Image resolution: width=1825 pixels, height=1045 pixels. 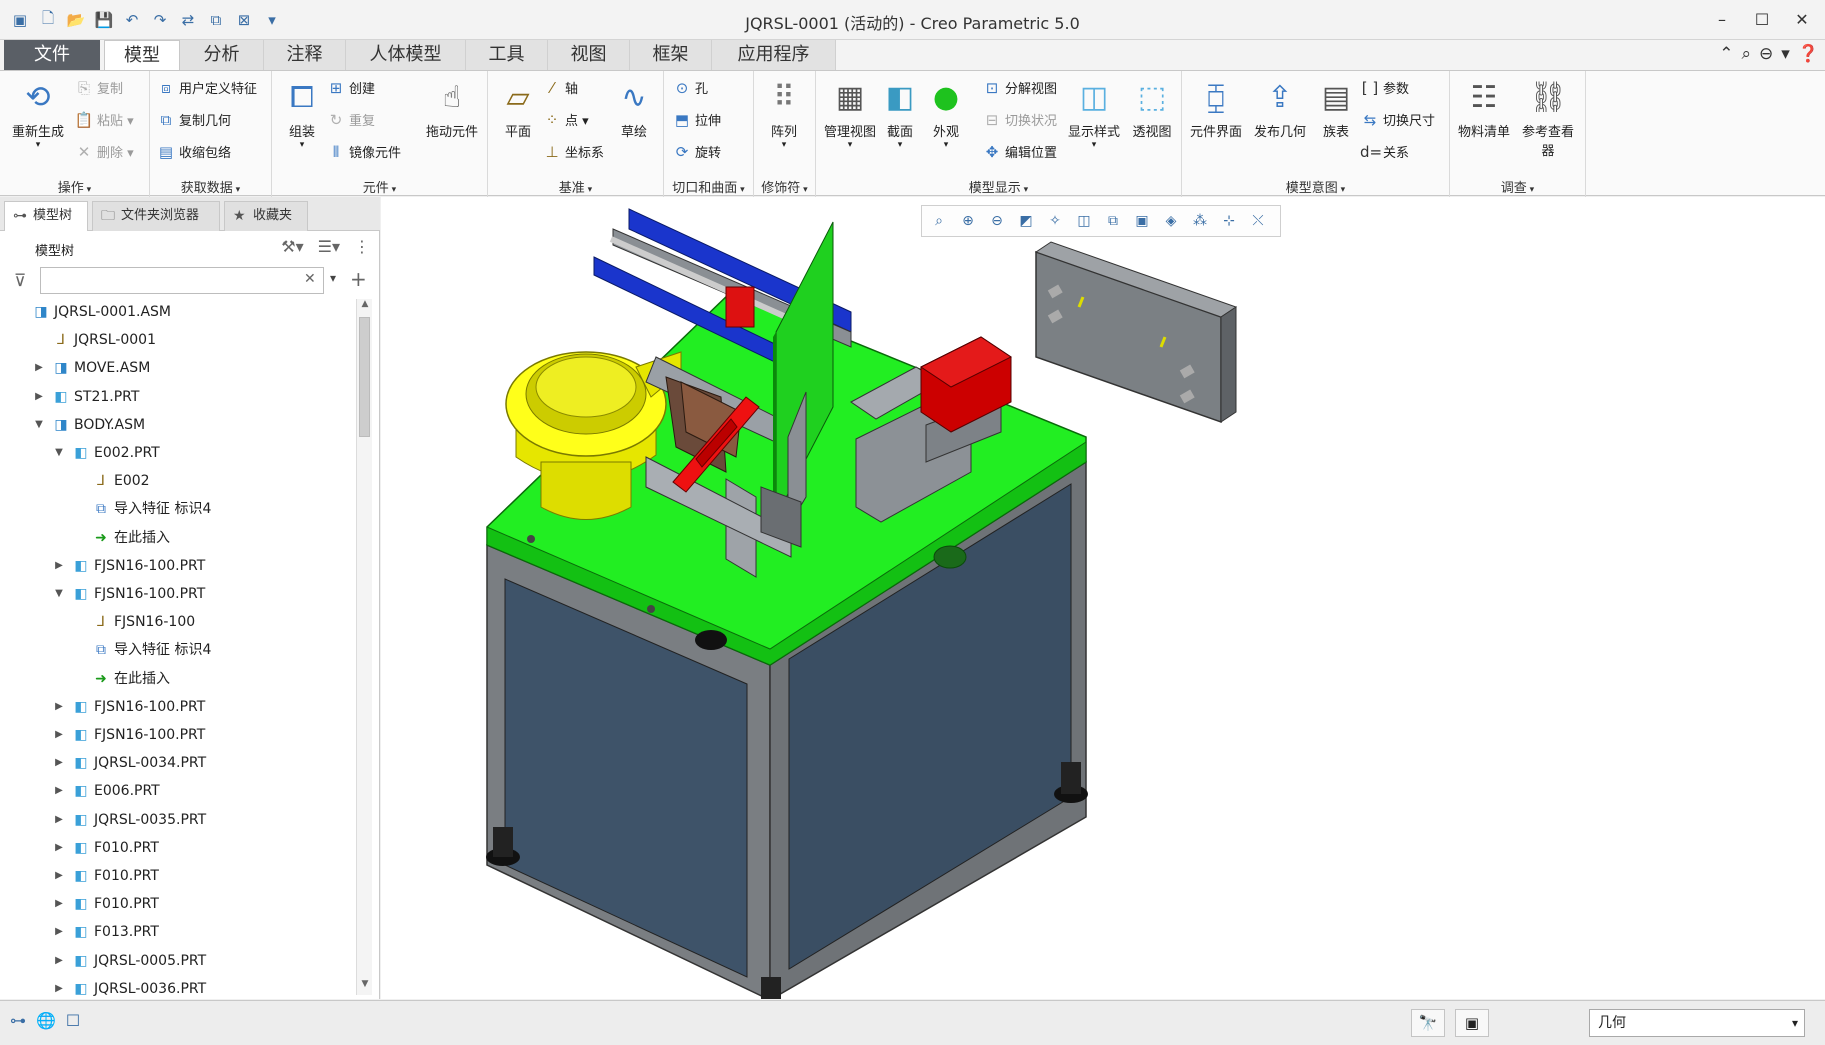 What do you see at coordinates (210, 186) in the screenshot?
I see `group-label-get-data: 获取数据` at bounding box center [210, 186].